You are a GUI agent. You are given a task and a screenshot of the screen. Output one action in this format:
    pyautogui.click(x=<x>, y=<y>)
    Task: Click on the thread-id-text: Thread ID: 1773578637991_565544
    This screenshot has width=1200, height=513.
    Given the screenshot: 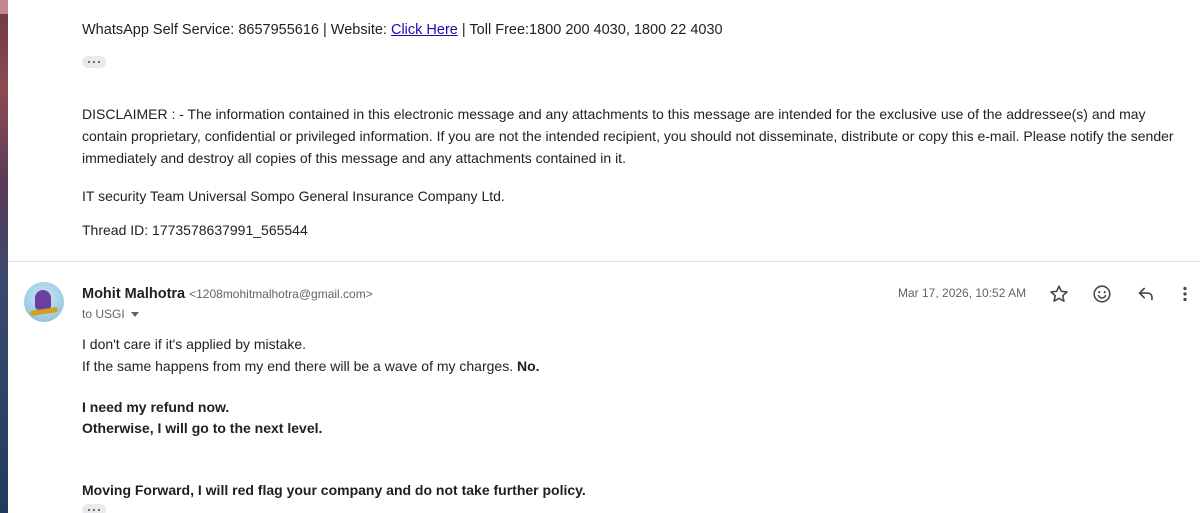 What is the action you would take?
    pyautogui.click(x=195, y=230)
    